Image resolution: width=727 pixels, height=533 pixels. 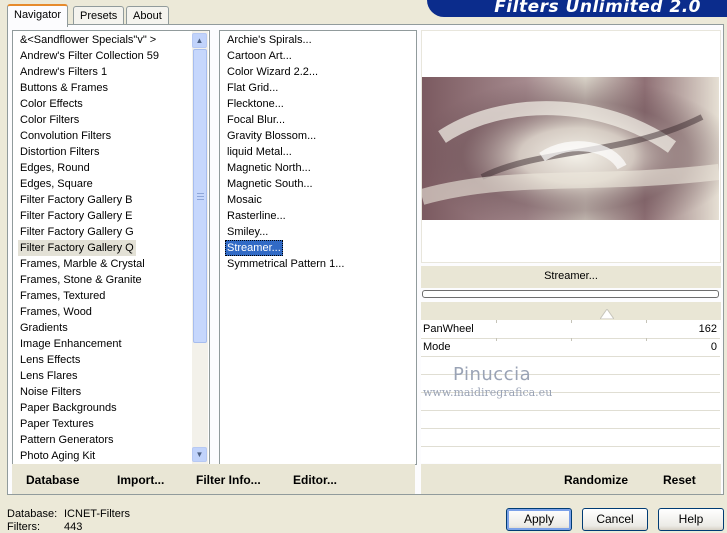 What do you see at coordinates (448, 329) in the screenshot?
I see `param-label: PanWheel` at bounding box center [448, 329].